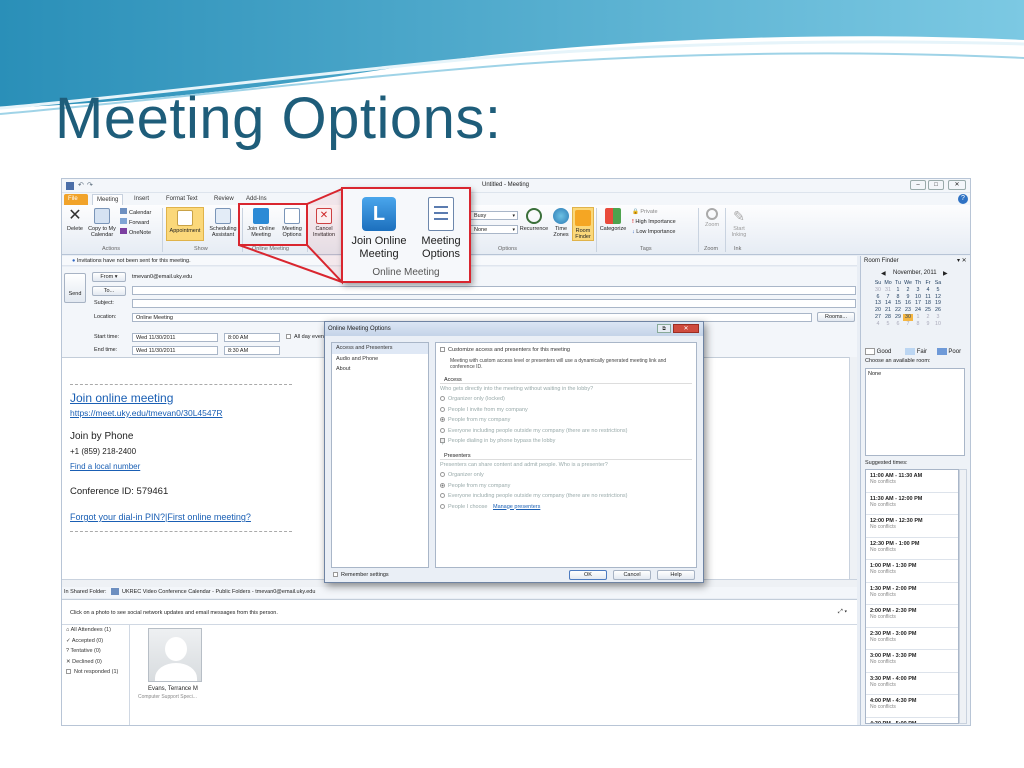 This screenshot has height=768, width=1024. Describe the element at coordinates (653, 232) in the screenshot. I see `low-importance-button: ↓ Low Importance` at that location.